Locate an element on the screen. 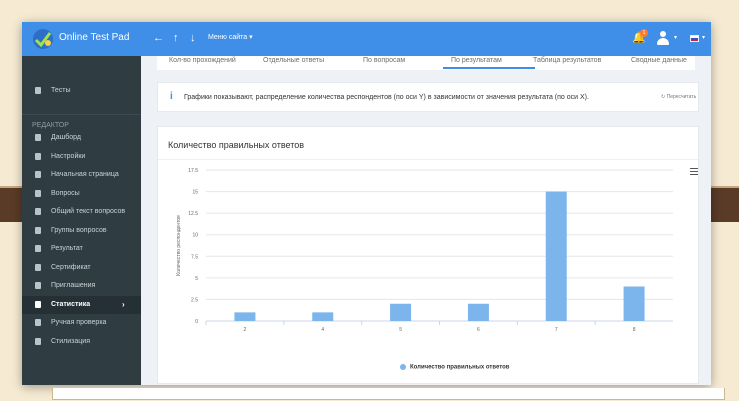 This screenshot has width=739, height=401. sidebar-item-label: Результат is located at coordinates (67, 248).